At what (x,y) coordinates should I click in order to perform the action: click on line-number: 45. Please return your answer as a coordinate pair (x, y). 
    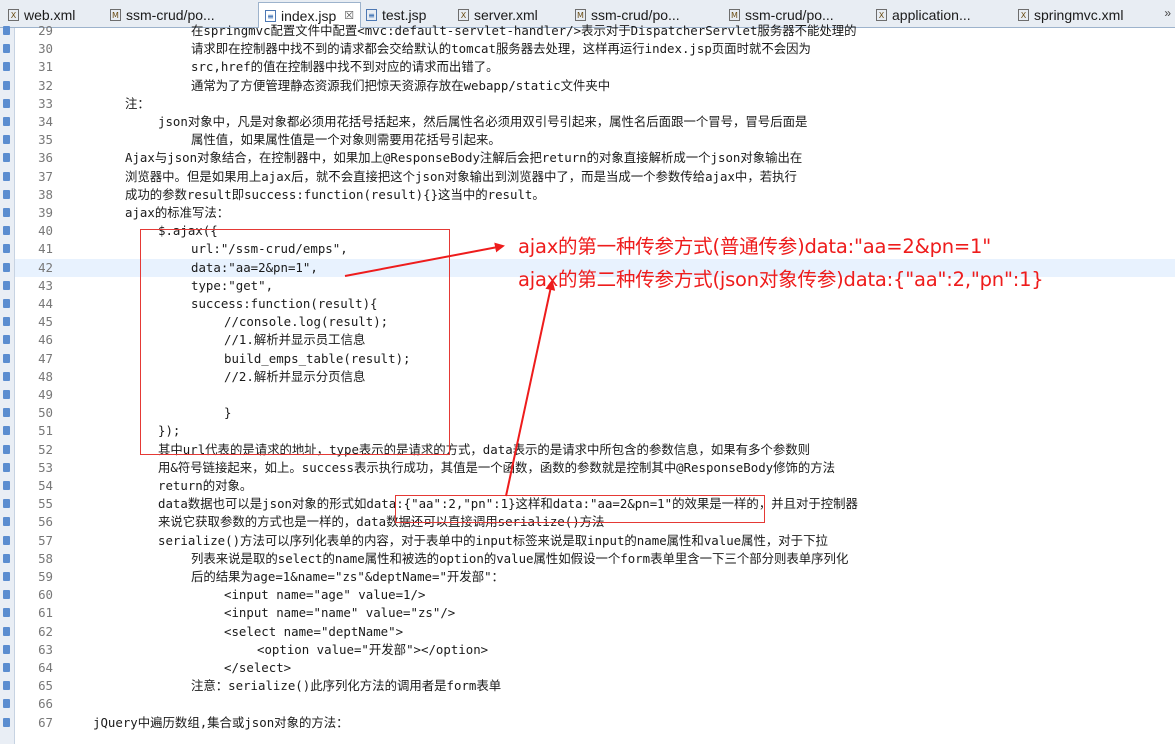
    Looking at the image, I should click on (45, 322).